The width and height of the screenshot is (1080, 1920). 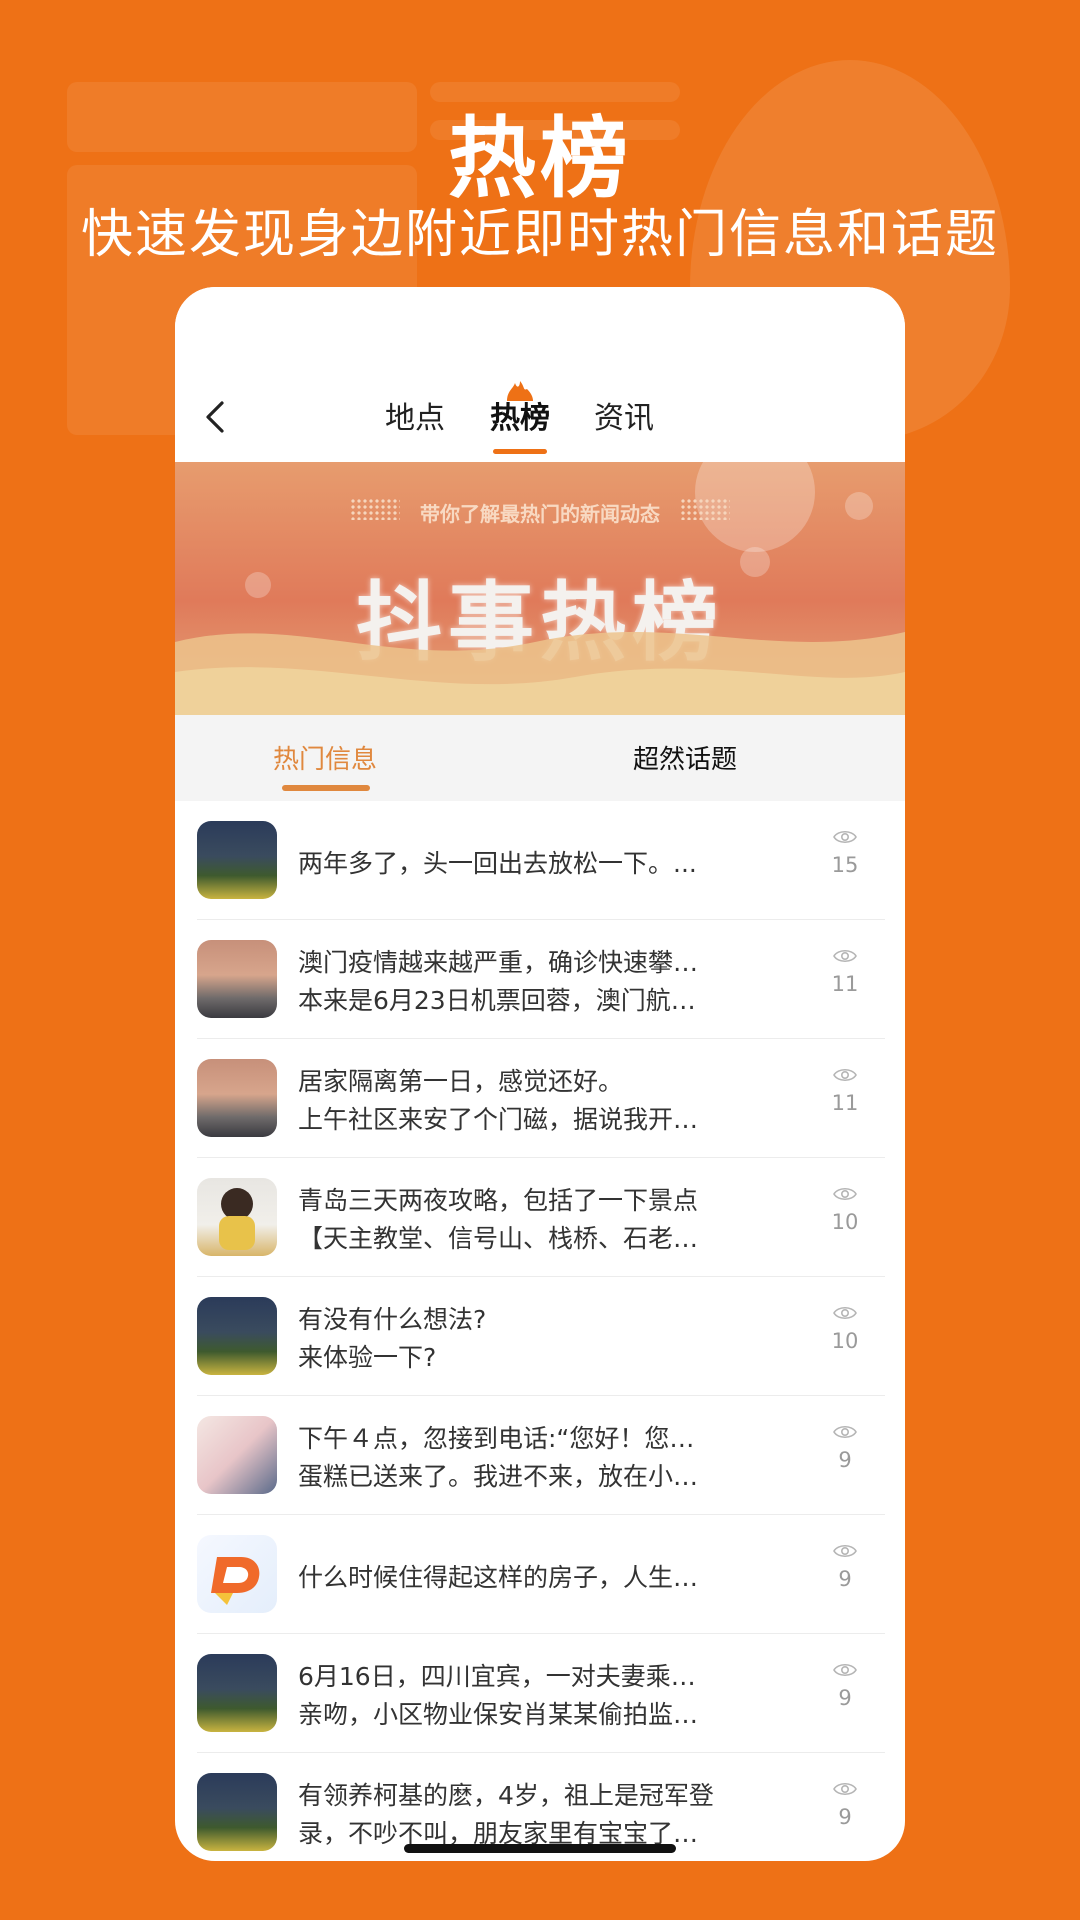 What do you see at coordinates (367, 1357) in the screenshot?
I see `post-text-line2: 来体验一下?` at bounding box center [367, 1357].